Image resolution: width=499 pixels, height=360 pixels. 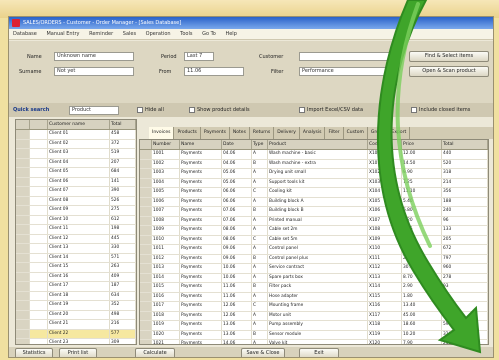 I want to click on filter-field: Performance, so click(x=349, y=71).